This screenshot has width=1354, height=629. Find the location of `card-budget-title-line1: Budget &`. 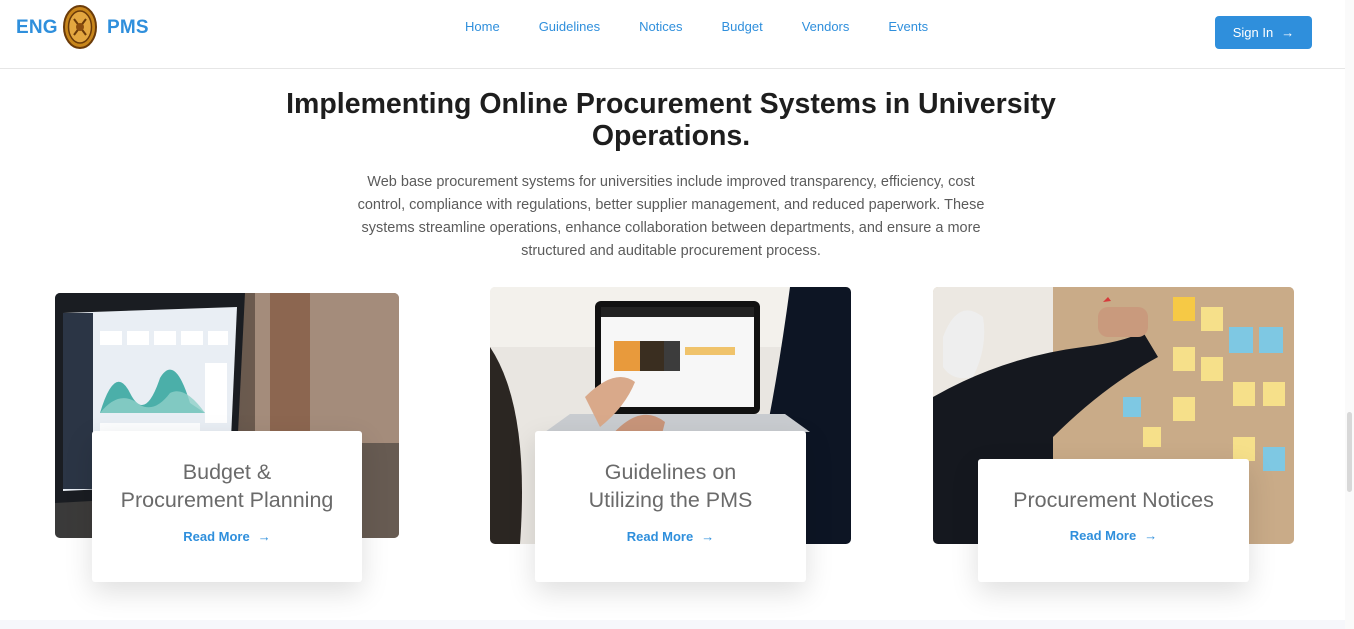

card-budget-title-line1: Budget & is located at coordinates (227, 472).